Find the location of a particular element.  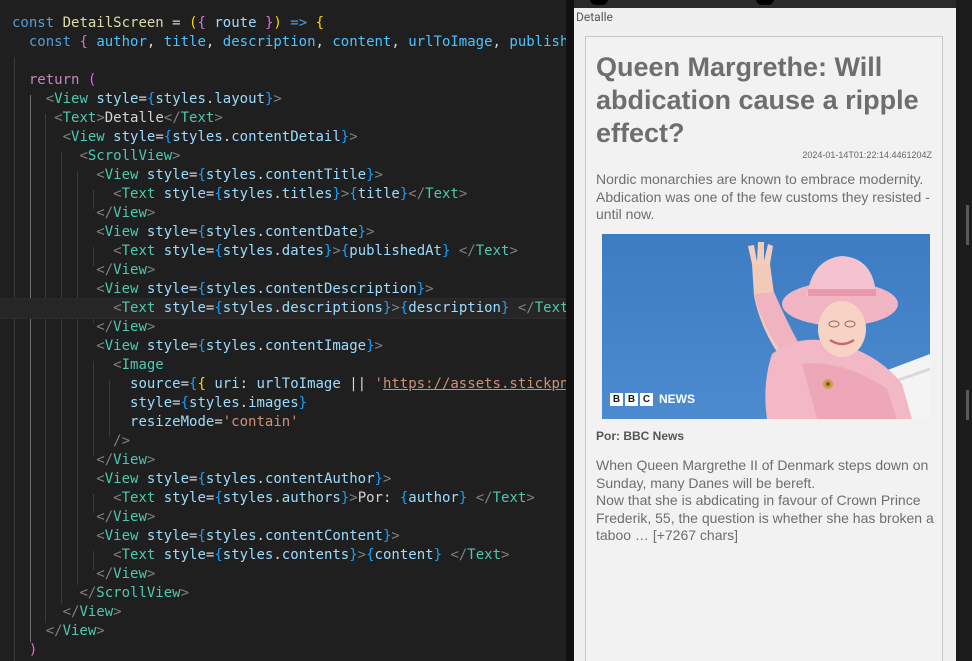

code-line: <View style={styles.contentDescription}> is located at coordinates (216, 289).